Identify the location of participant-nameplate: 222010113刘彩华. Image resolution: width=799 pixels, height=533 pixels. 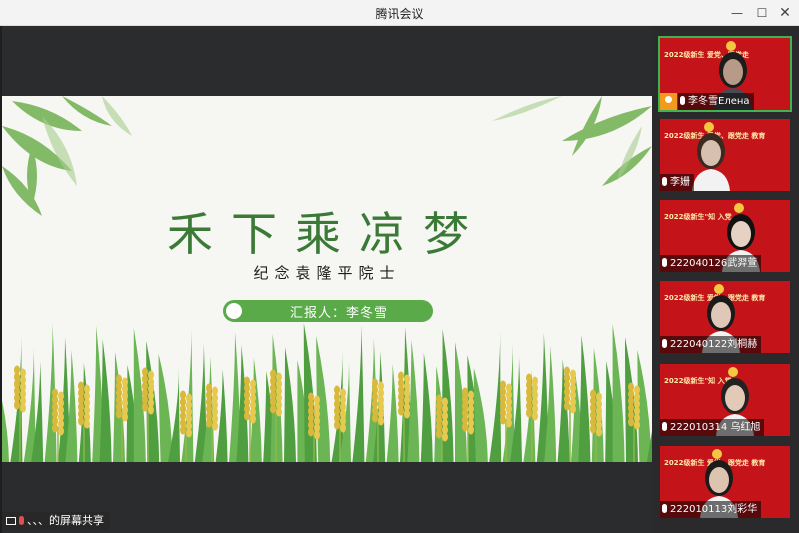
(711, 509).